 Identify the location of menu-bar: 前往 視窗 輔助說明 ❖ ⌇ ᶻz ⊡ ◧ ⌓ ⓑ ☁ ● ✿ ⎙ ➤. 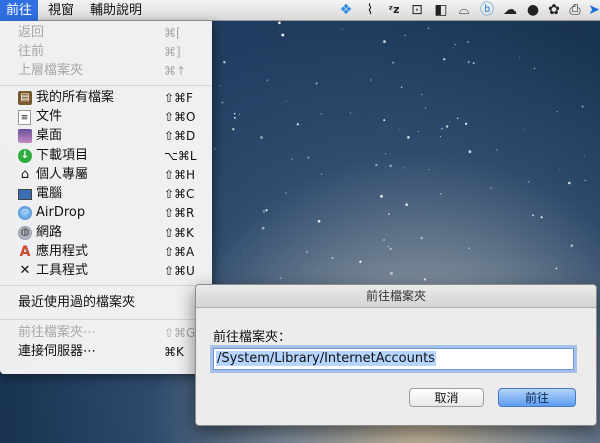
(300, 10).